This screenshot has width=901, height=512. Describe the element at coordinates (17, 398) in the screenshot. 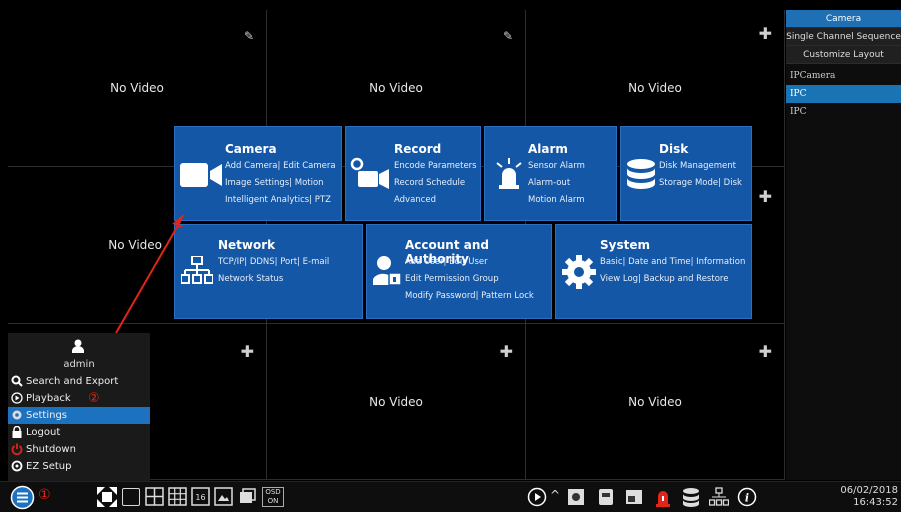

I see `play-icon` at that location.